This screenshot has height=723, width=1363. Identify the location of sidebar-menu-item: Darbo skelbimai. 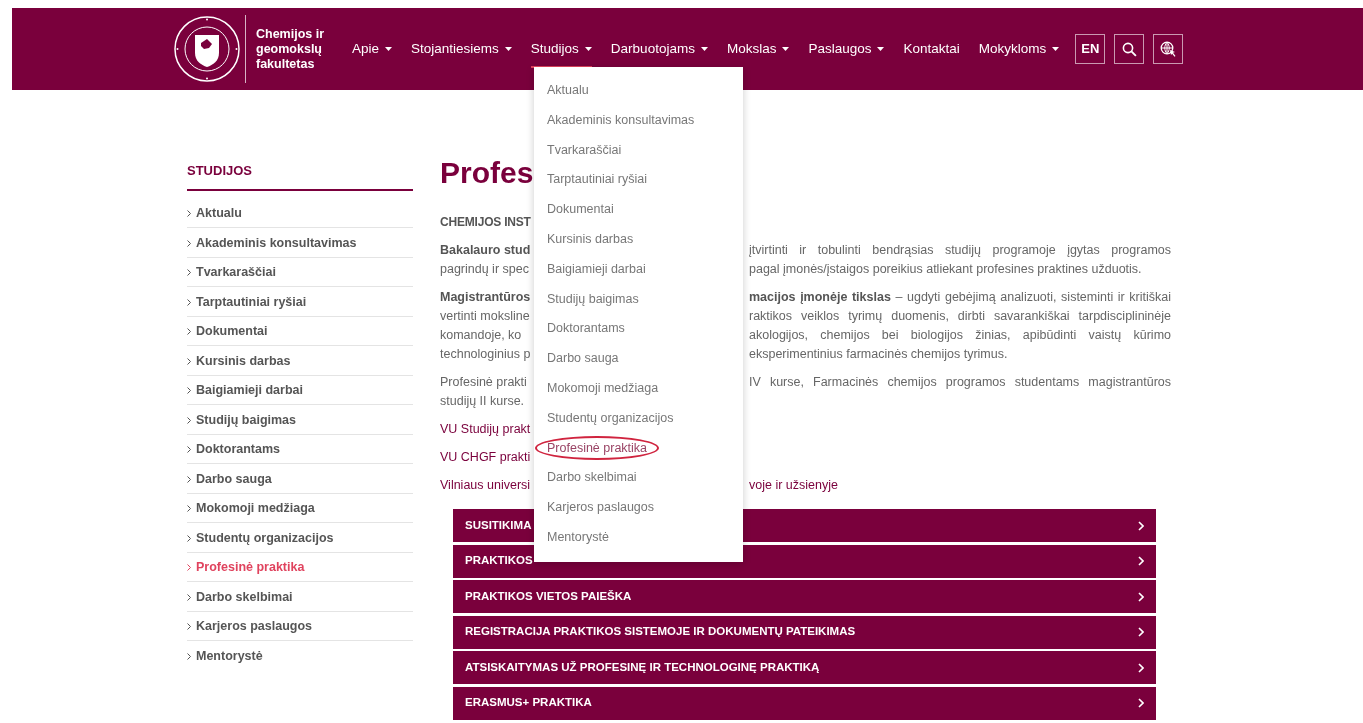
(300, 597).